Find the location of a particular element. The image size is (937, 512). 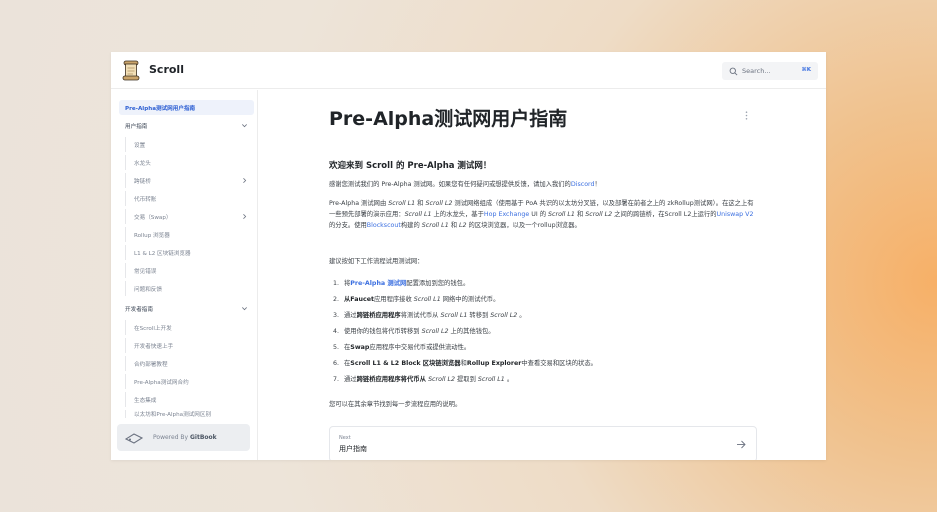

next-page-title: 用户指南 is located at coordinates (353, 449).